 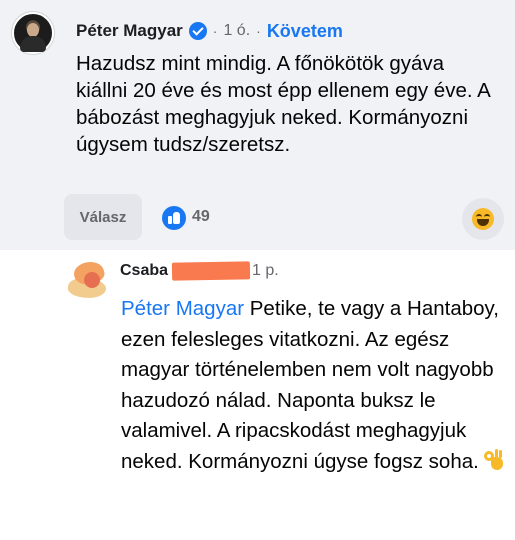 I want to click on reply-time: 1 p., so click(x=265, y=271).